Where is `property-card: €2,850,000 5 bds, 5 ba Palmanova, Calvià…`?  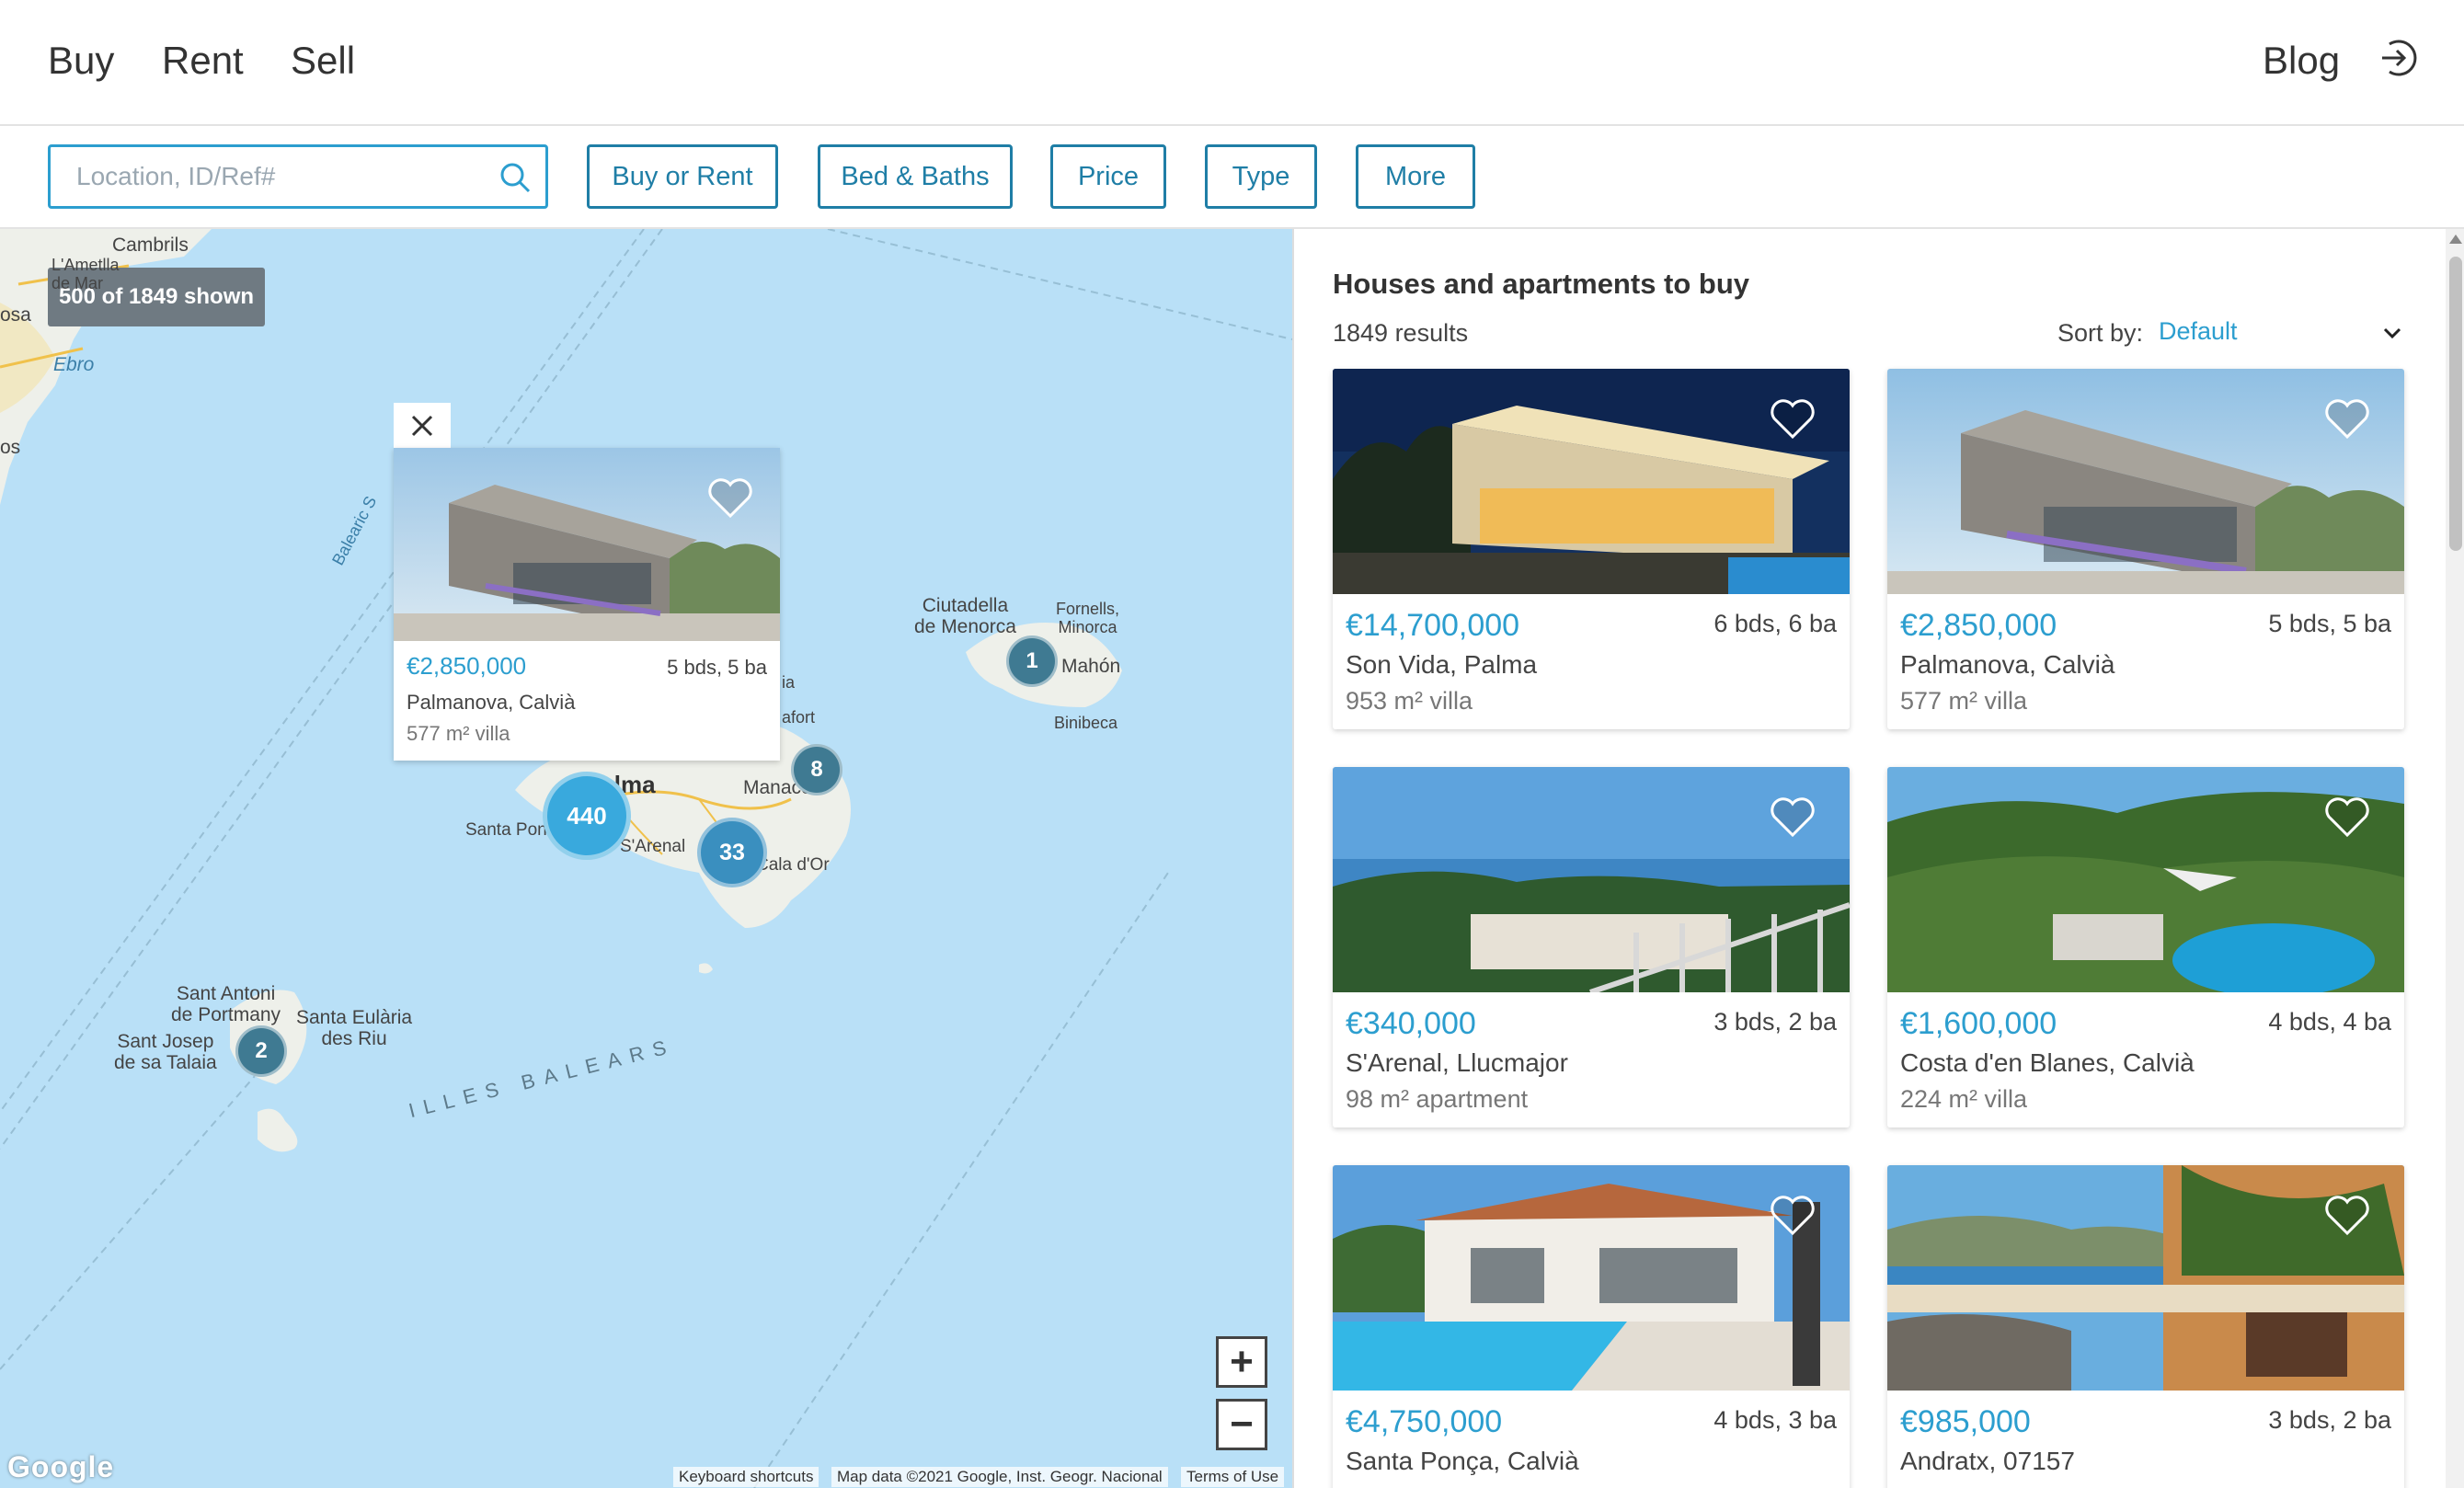
property-card: €2,850,000 5 bds, 5 ba Palmanova, Calvià… is located at coordinates (2145, 549).